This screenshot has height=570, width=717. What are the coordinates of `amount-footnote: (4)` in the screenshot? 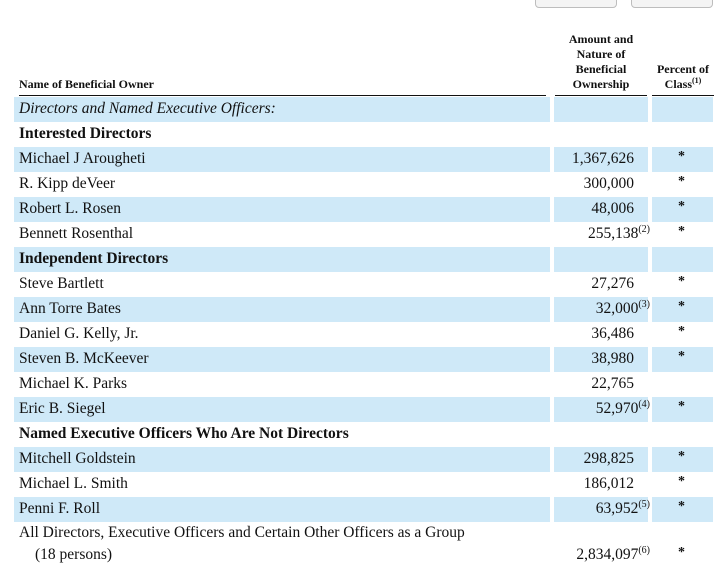 It's located at (644, 404).